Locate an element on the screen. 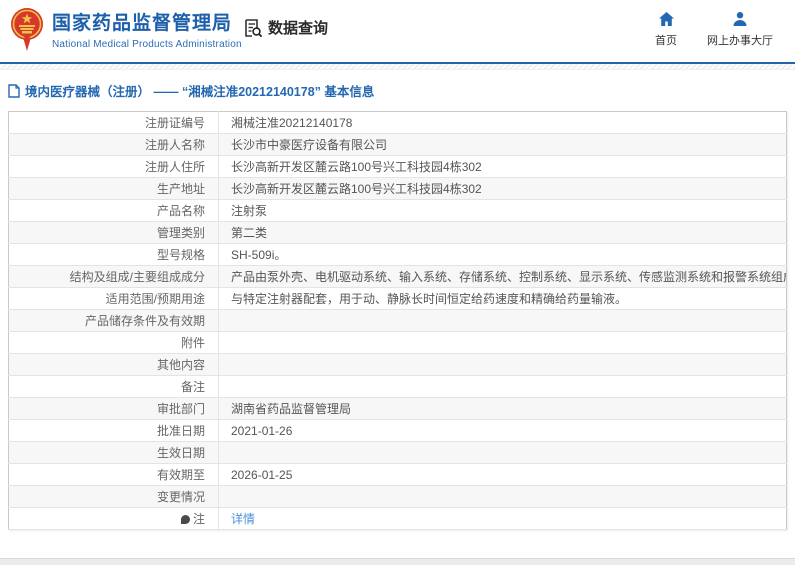 This screenshot has width=795, height=565. breadcrumb: 境内医疗器械（注册） —— “湘械注准20212140178” 基本信息 is located at coordinates (396, 90).